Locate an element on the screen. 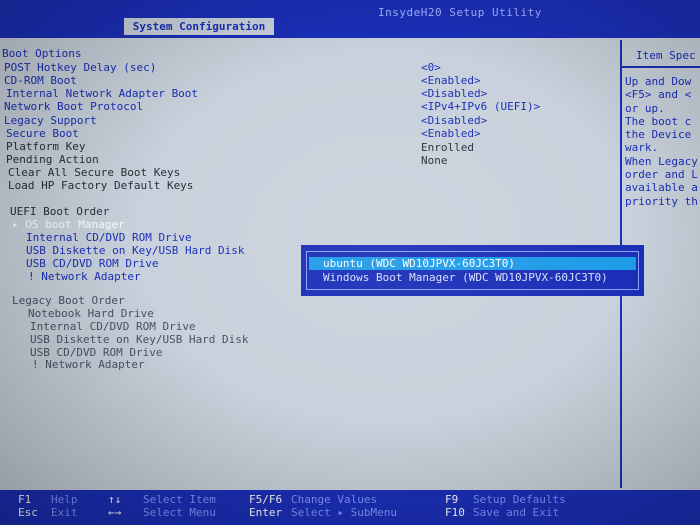 The height and width of the screenshot is (525, 700). left-right-arrows-icon: ←→ is located at coordinates (115, 512).